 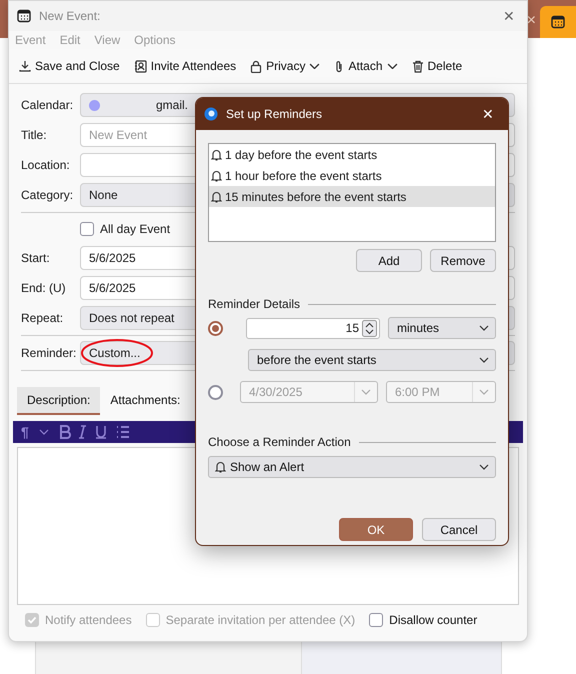 I want to click on checkbox-label: All day Event, so click(x=135, y=229).